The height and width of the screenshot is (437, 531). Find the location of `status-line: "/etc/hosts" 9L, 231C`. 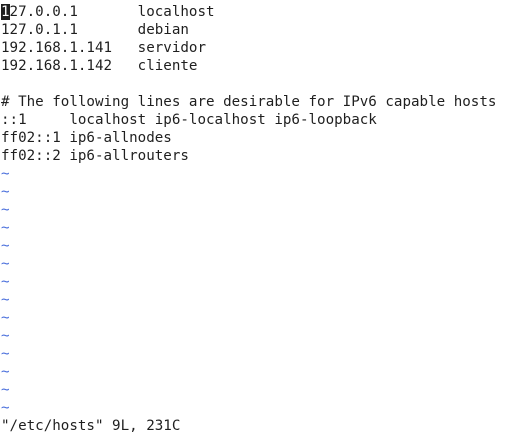

status-line: "/etc/hosts" 9L, 231C is located at coordinates (91, 426).